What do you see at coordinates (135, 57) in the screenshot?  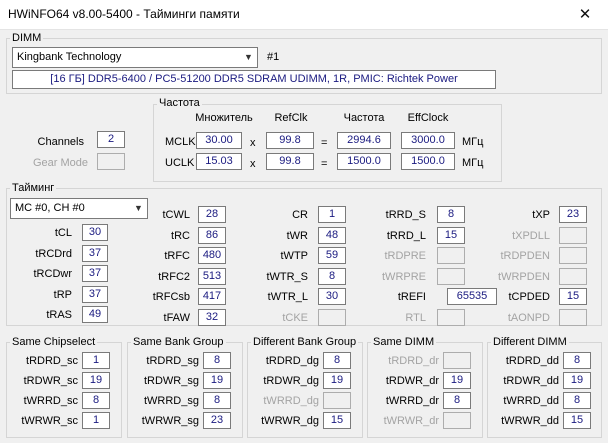 I see `dimm-module-select: Kingbank Technology ▼` at bounding box center [135, 57].